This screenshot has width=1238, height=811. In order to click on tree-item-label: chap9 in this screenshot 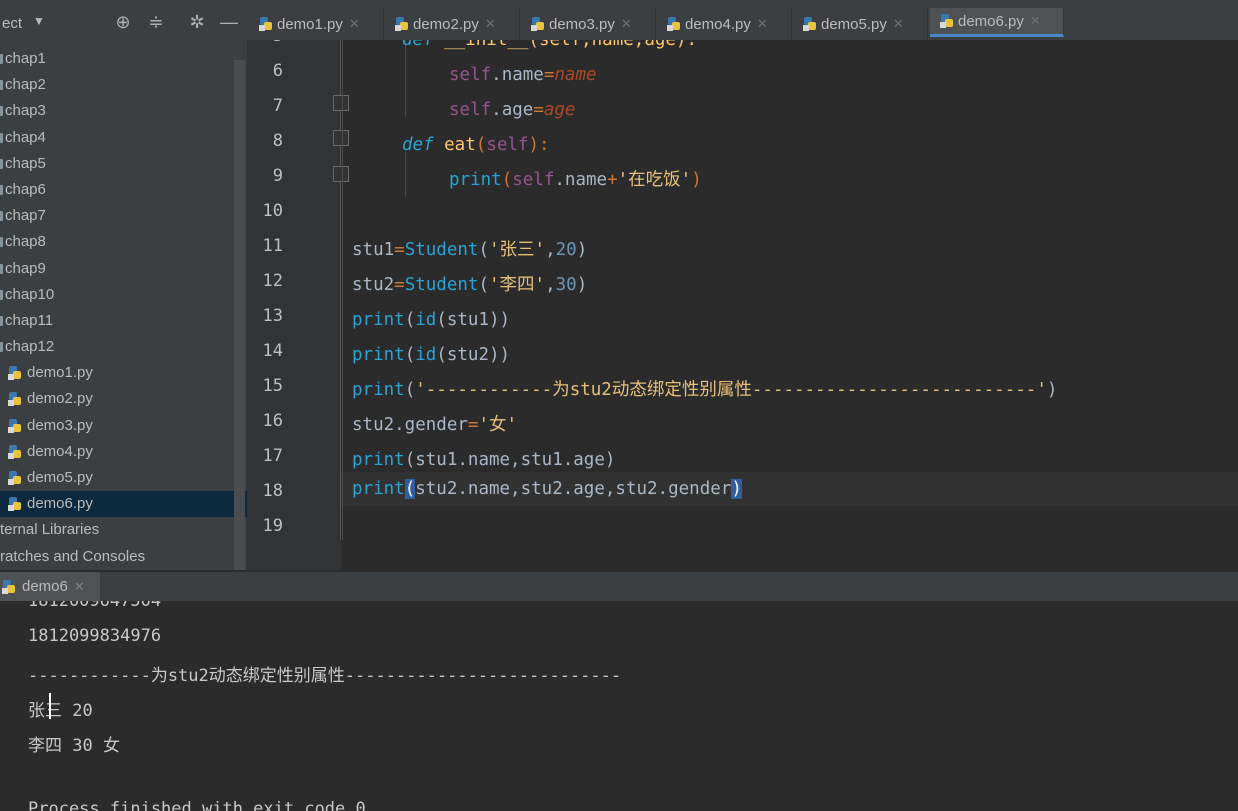, I will do `click(25, 268)`.